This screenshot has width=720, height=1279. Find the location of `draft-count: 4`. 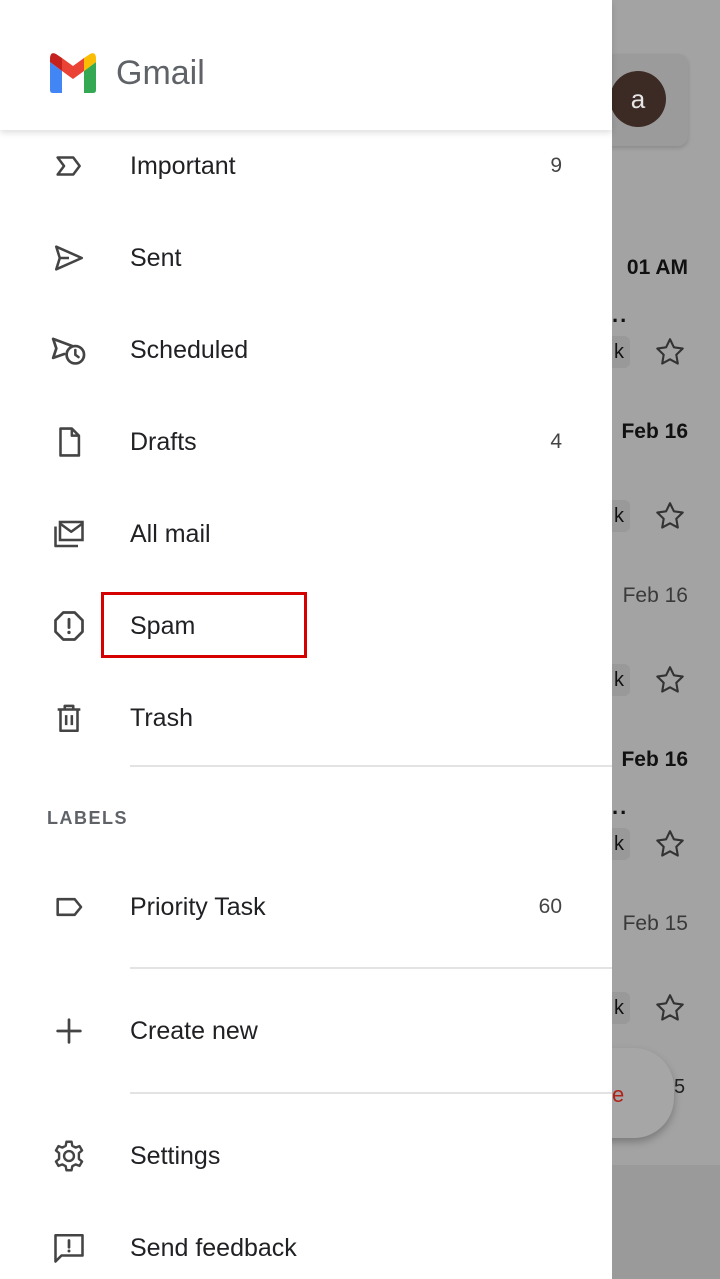

draft-count: 4 is located at coordinates (556, 441).